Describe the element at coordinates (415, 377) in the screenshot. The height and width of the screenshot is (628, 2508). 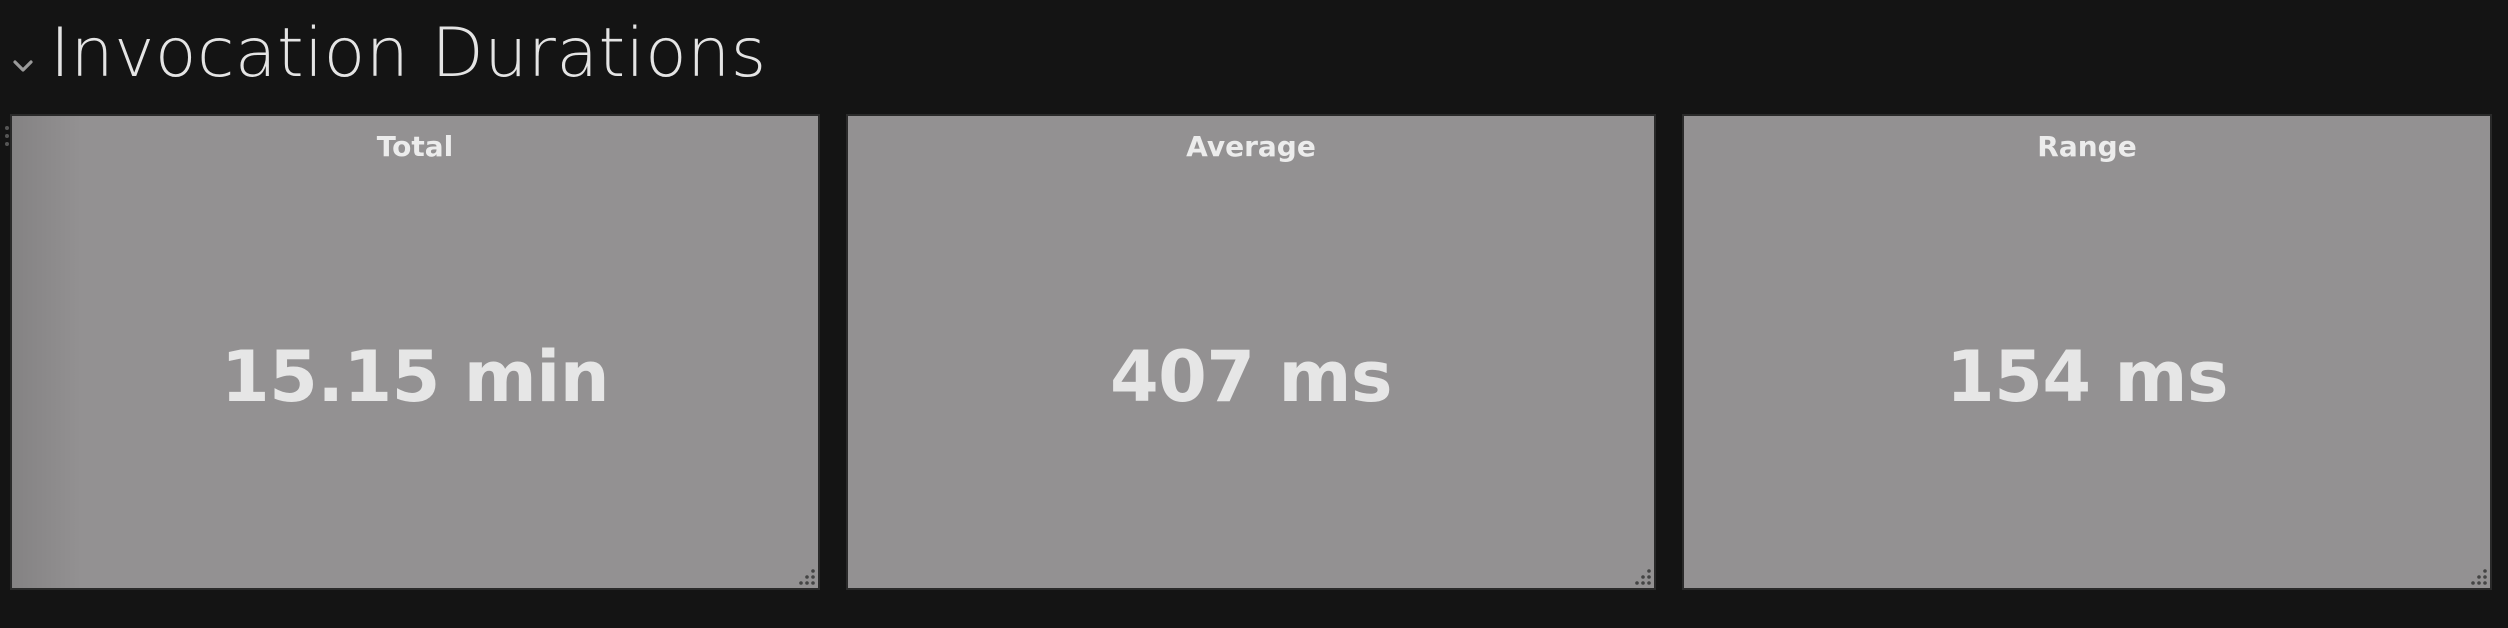
I see `stat-value: 15.15 min` at that location.